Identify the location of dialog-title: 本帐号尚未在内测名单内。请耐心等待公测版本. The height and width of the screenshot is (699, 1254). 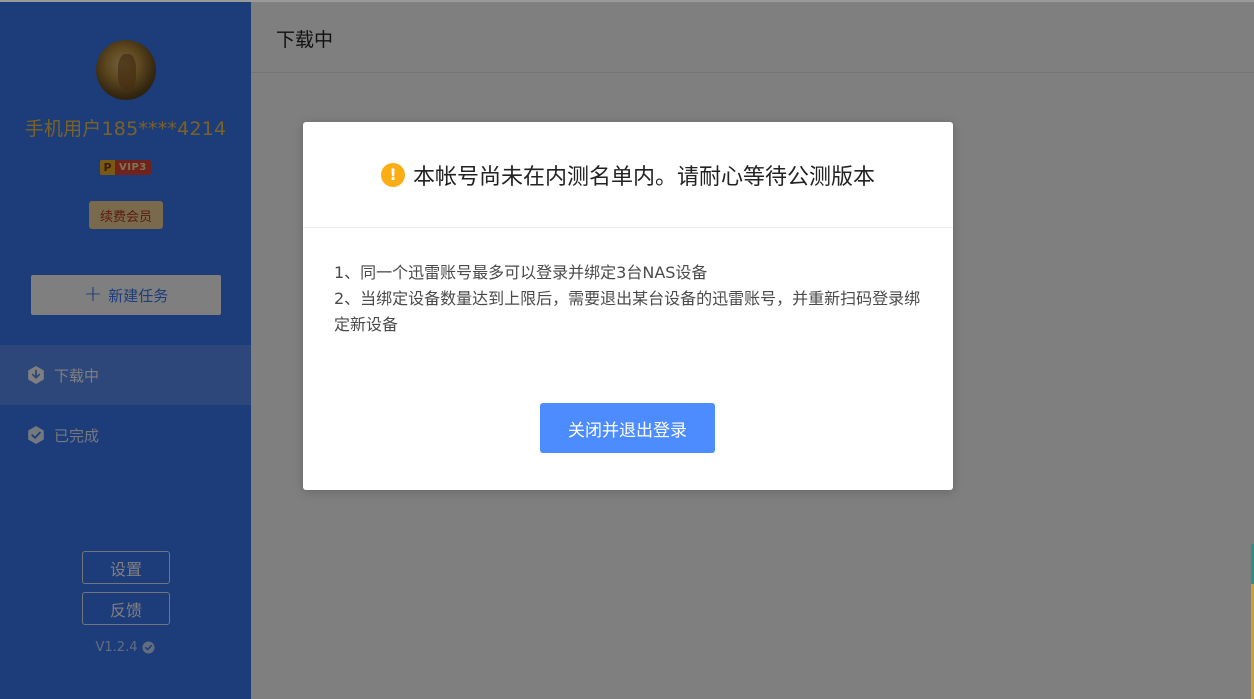
(643, 177).